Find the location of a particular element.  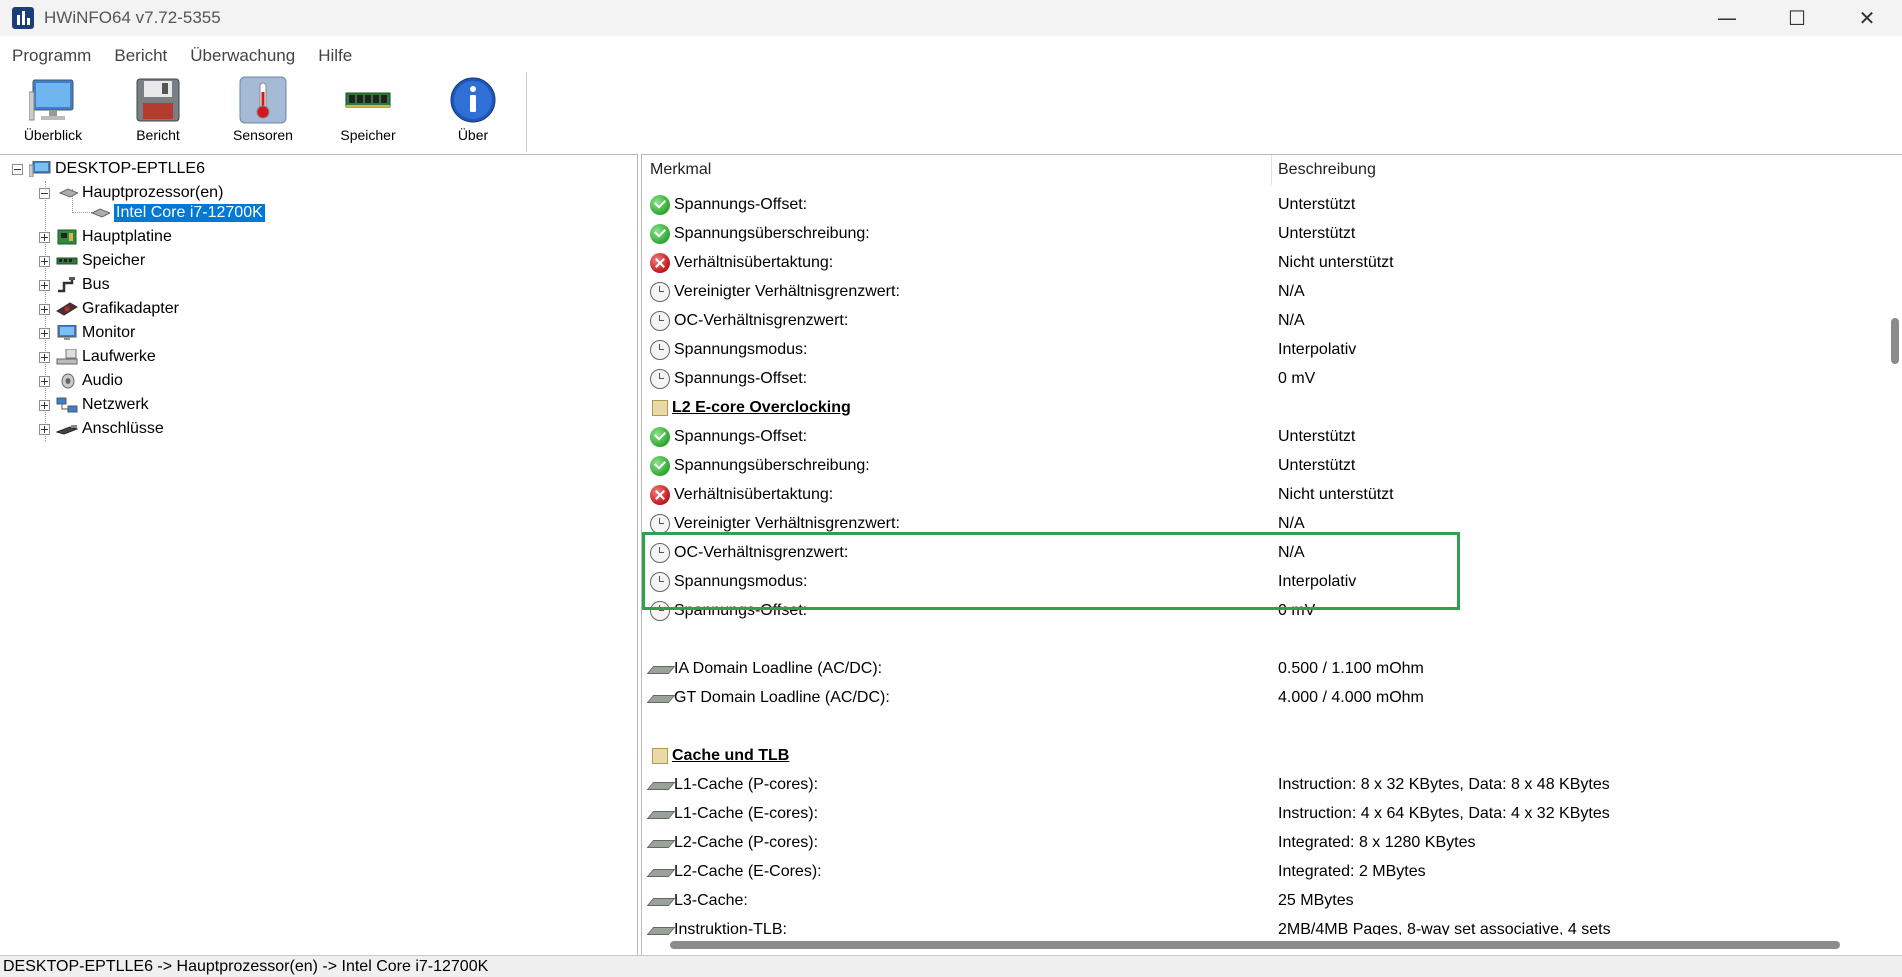

unsupported-cross-icon is located at coordinates (660, 494).